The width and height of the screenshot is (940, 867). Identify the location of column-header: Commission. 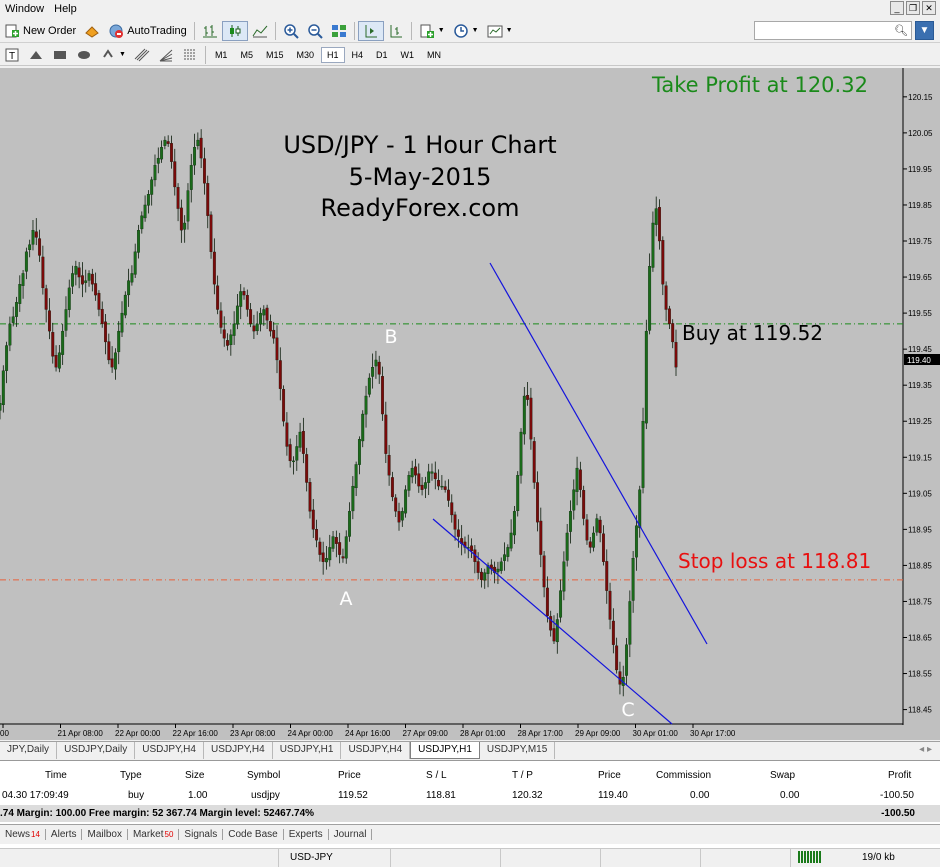
(683, 775).